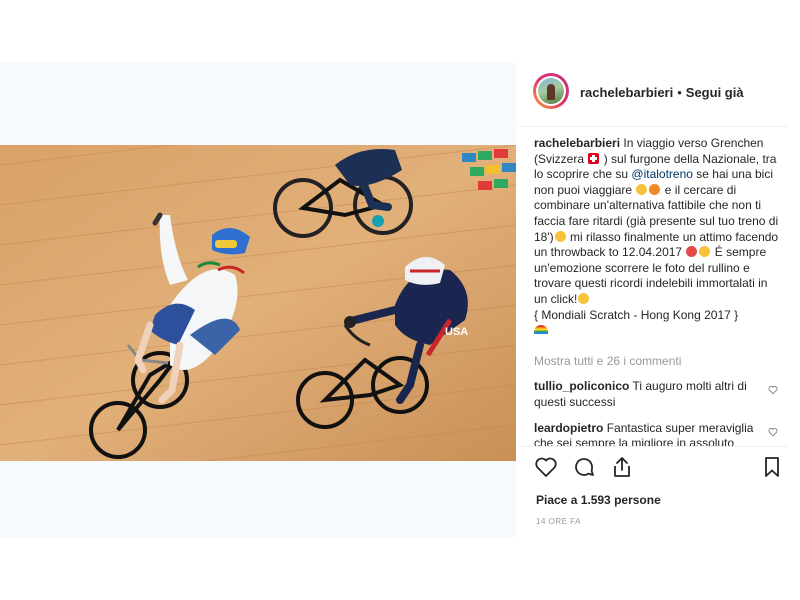 The image size is (800, 600). Describe the element at coordinates (568, 428) in the screenshot. I see `comment-username: leardopietro` at that location.